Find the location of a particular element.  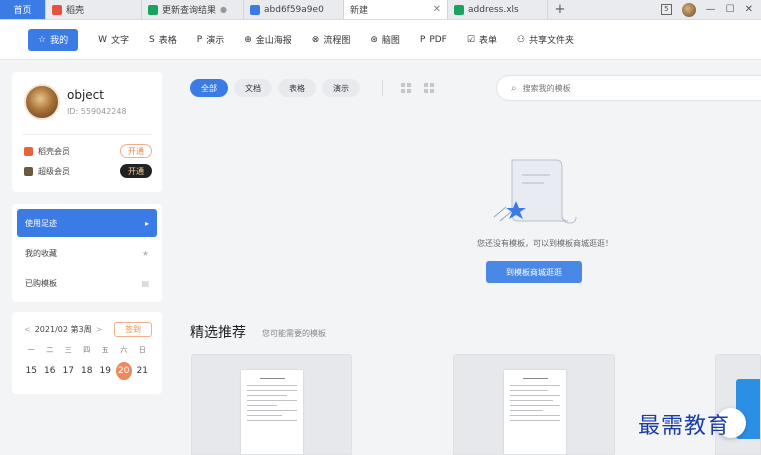

plus-icon: + is located at coordinates (560, 9).